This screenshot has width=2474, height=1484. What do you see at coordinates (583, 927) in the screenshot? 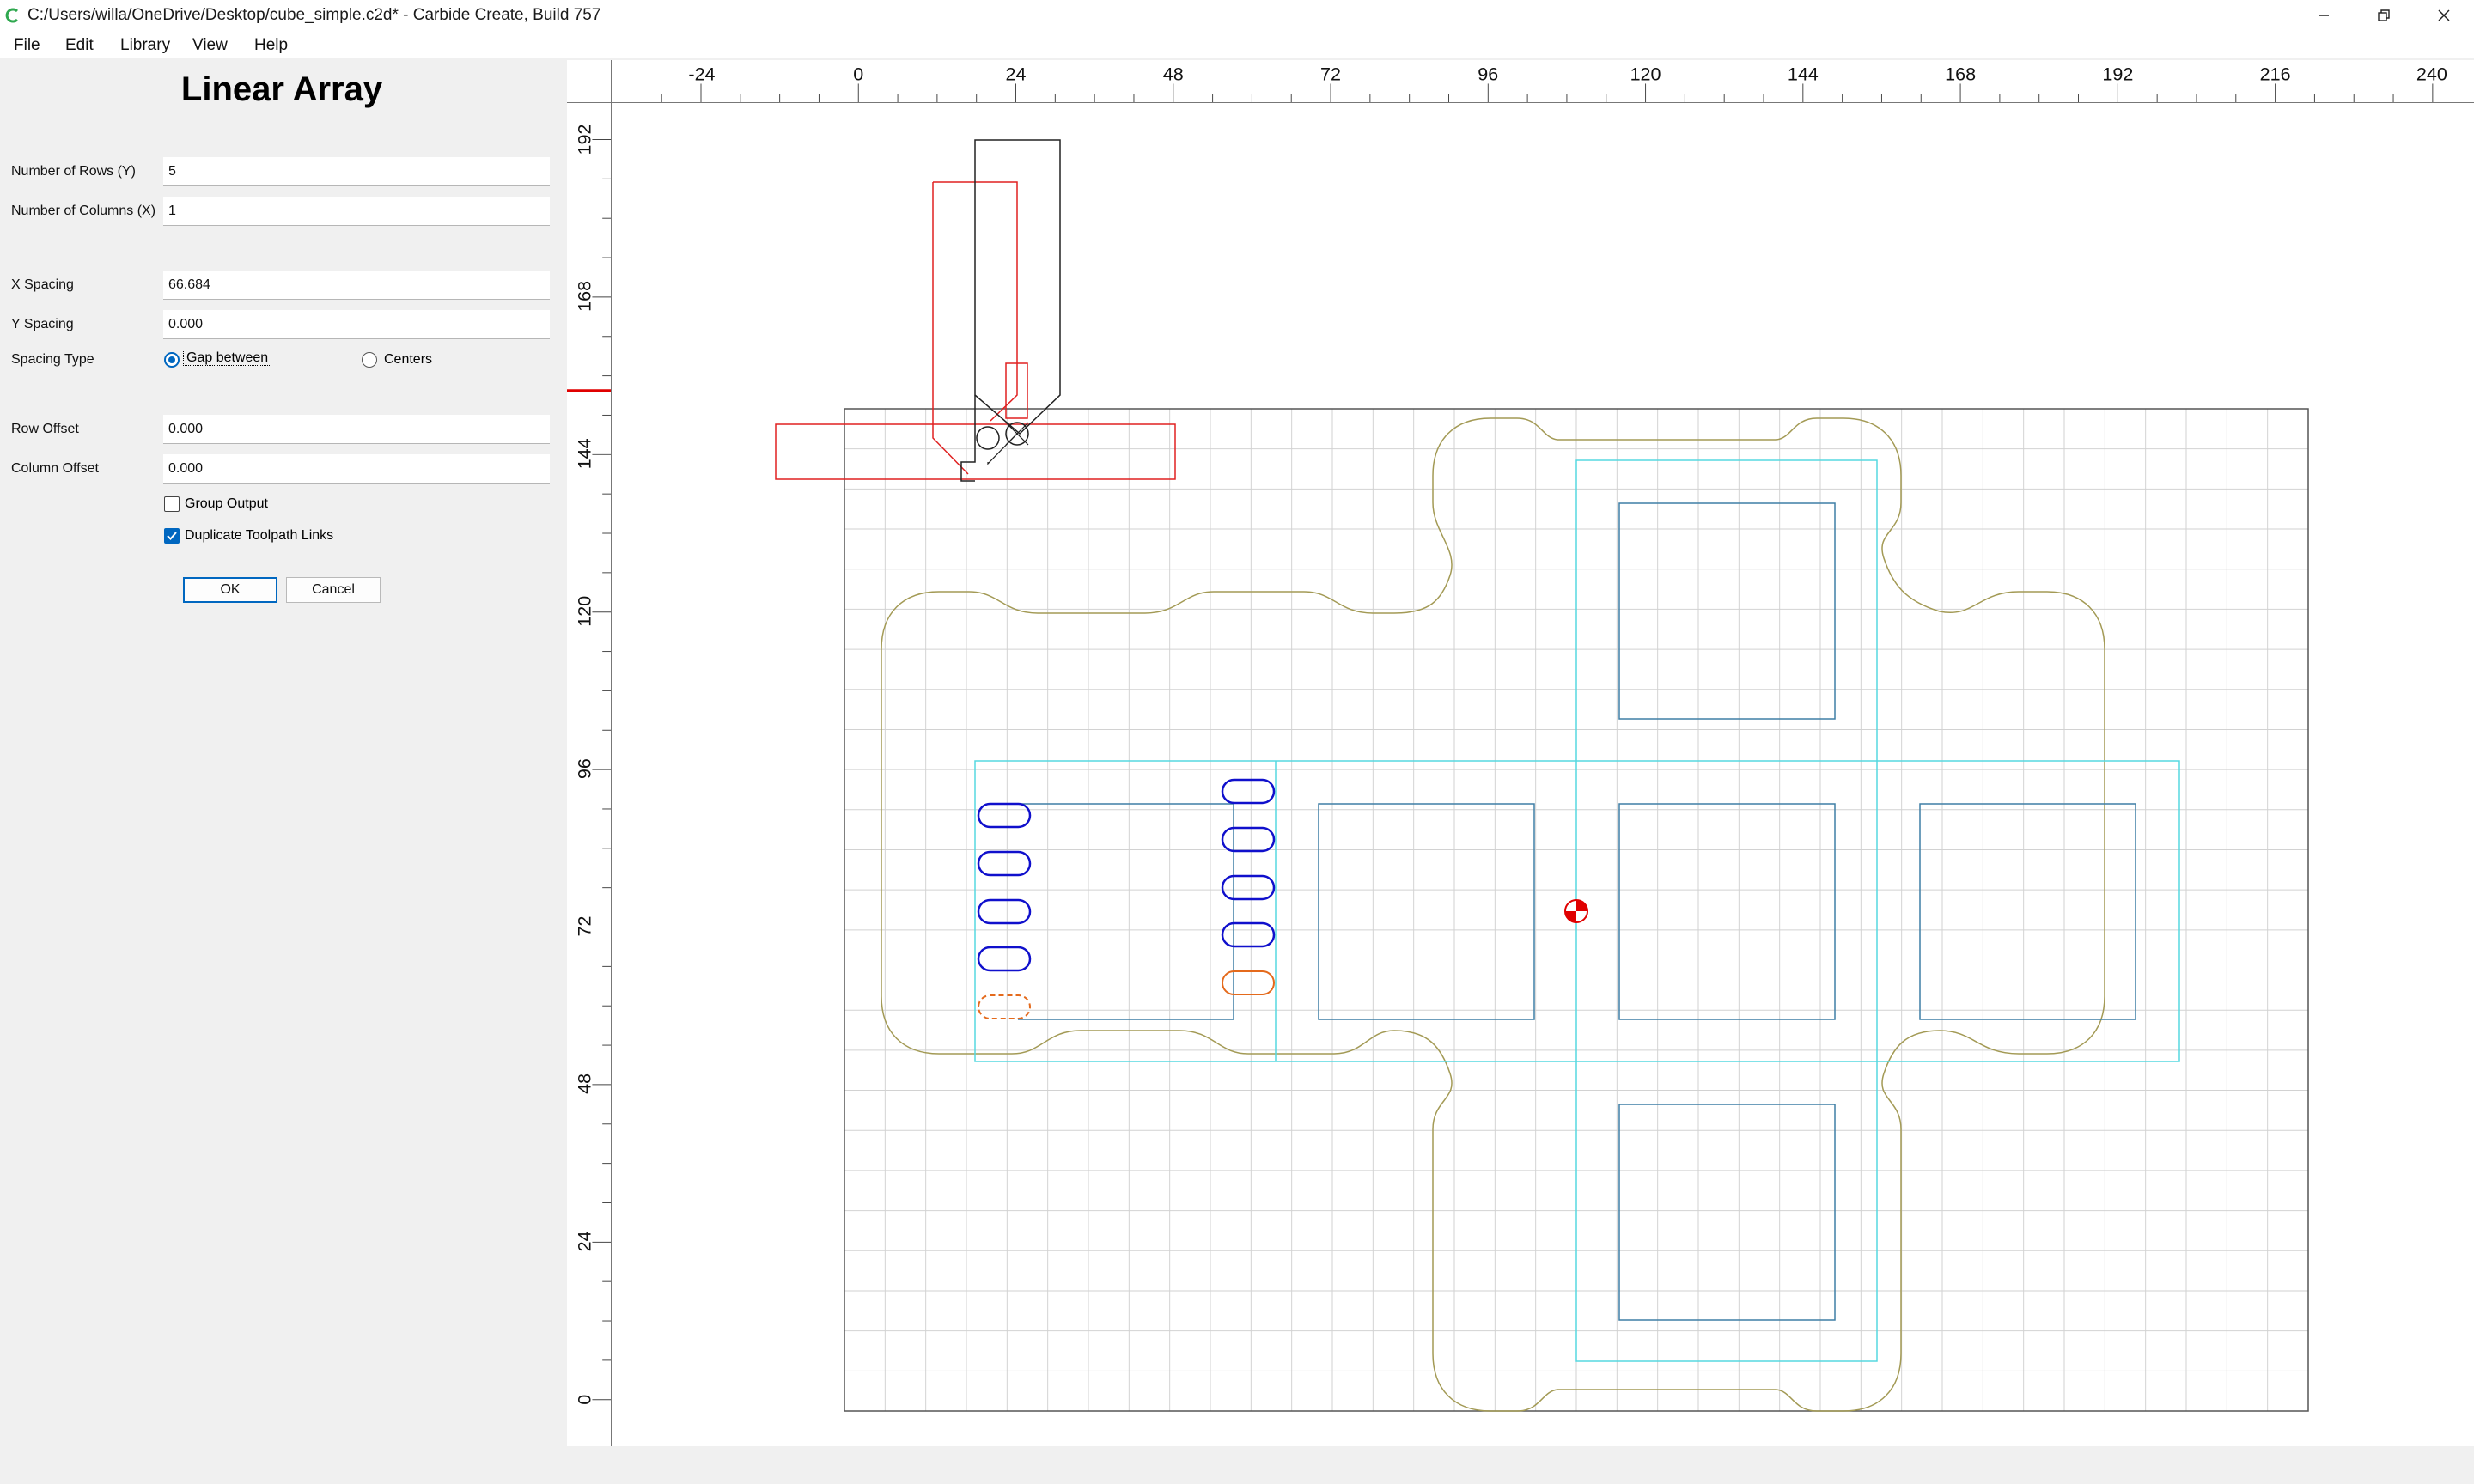
I see `v-ruler-label: 72` at bounding box center [583, 927].